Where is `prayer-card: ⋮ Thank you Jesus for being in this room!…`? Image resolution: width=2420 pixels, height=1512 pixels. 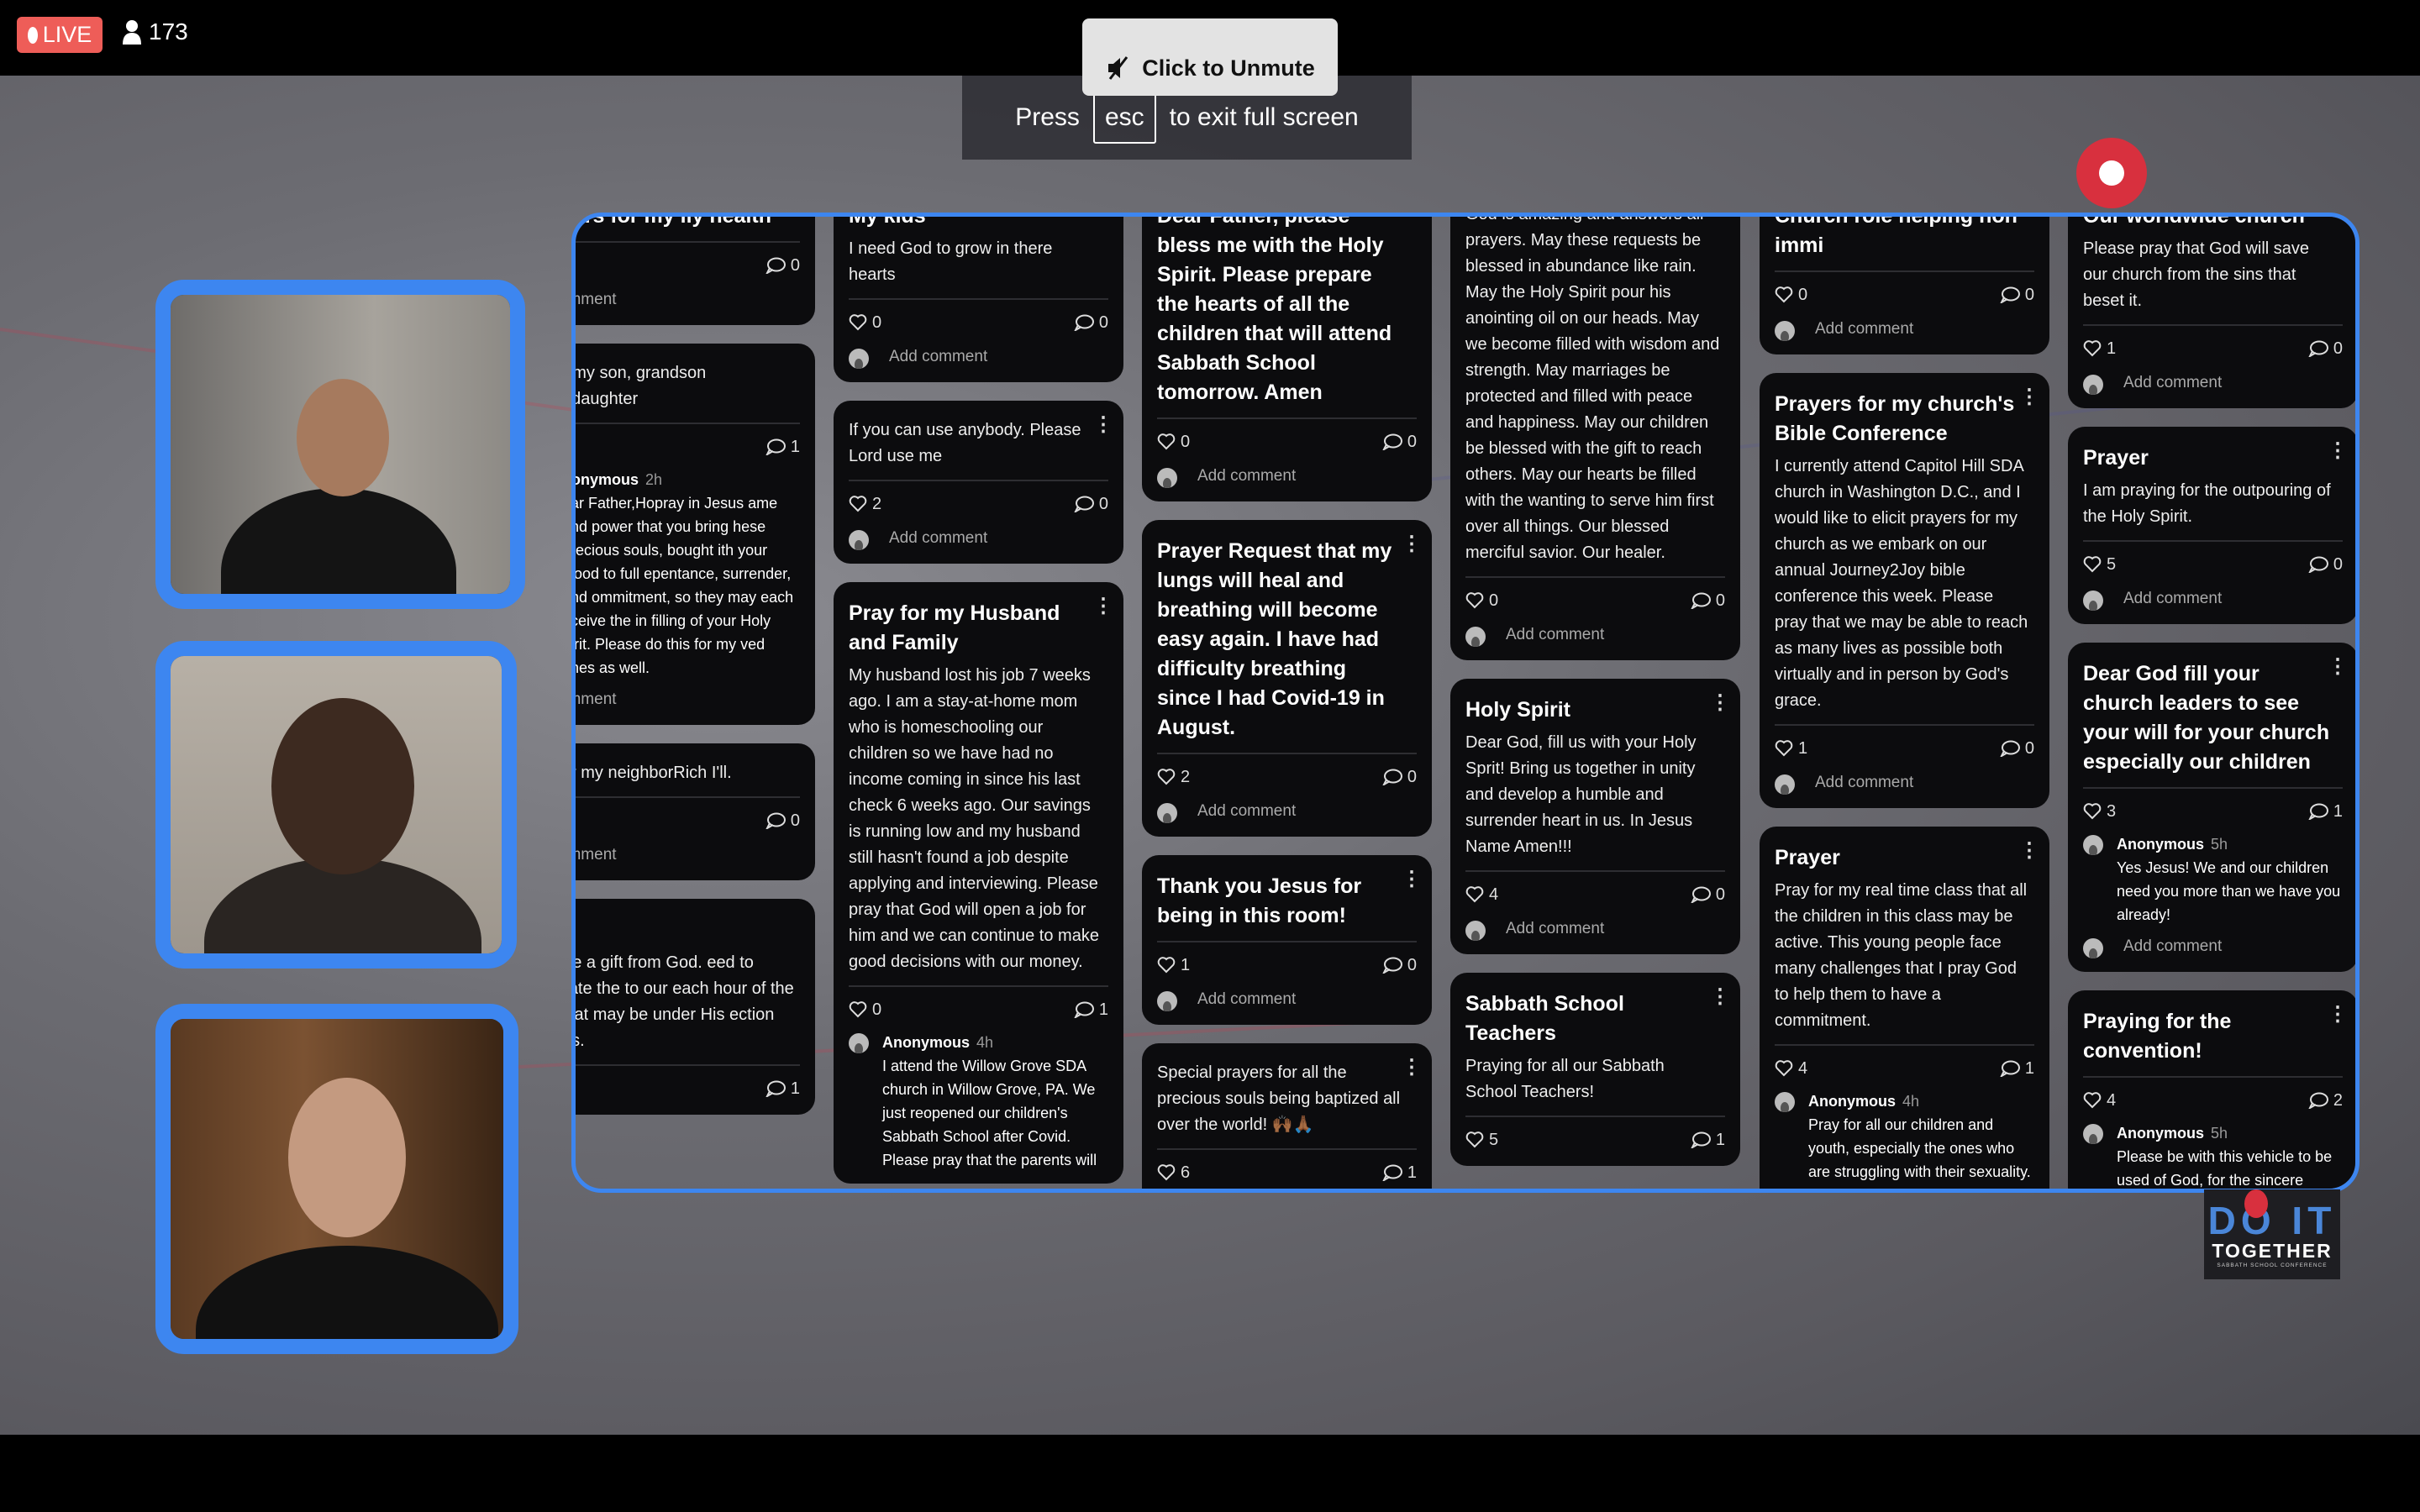
prayer-card: ⋮ Thank you Jesus for being in this room!… is located at coordinates (1287, 940).